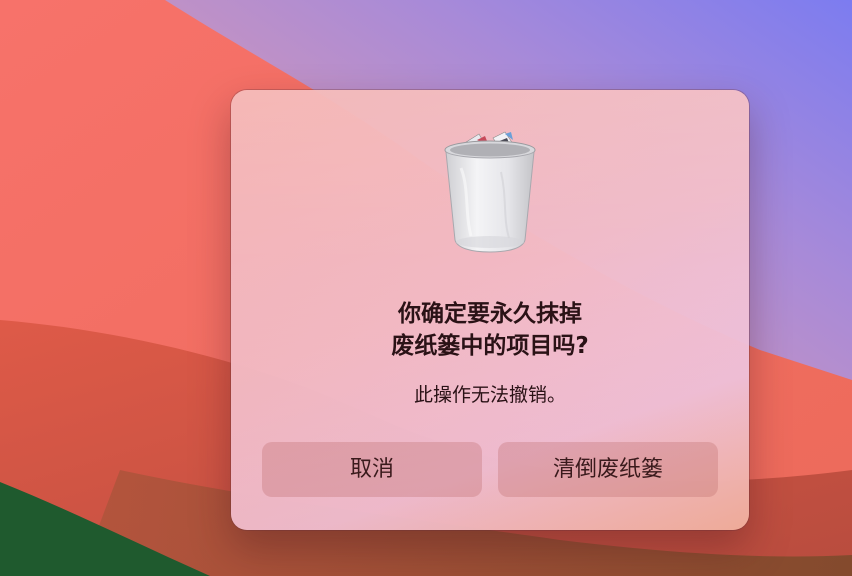 The image size is (852, 576). What do you see at coordinates (489, 395) in the screenshot?
I see `dialog-message: 此操作无法撤销。` at bounding box center [489, 395].